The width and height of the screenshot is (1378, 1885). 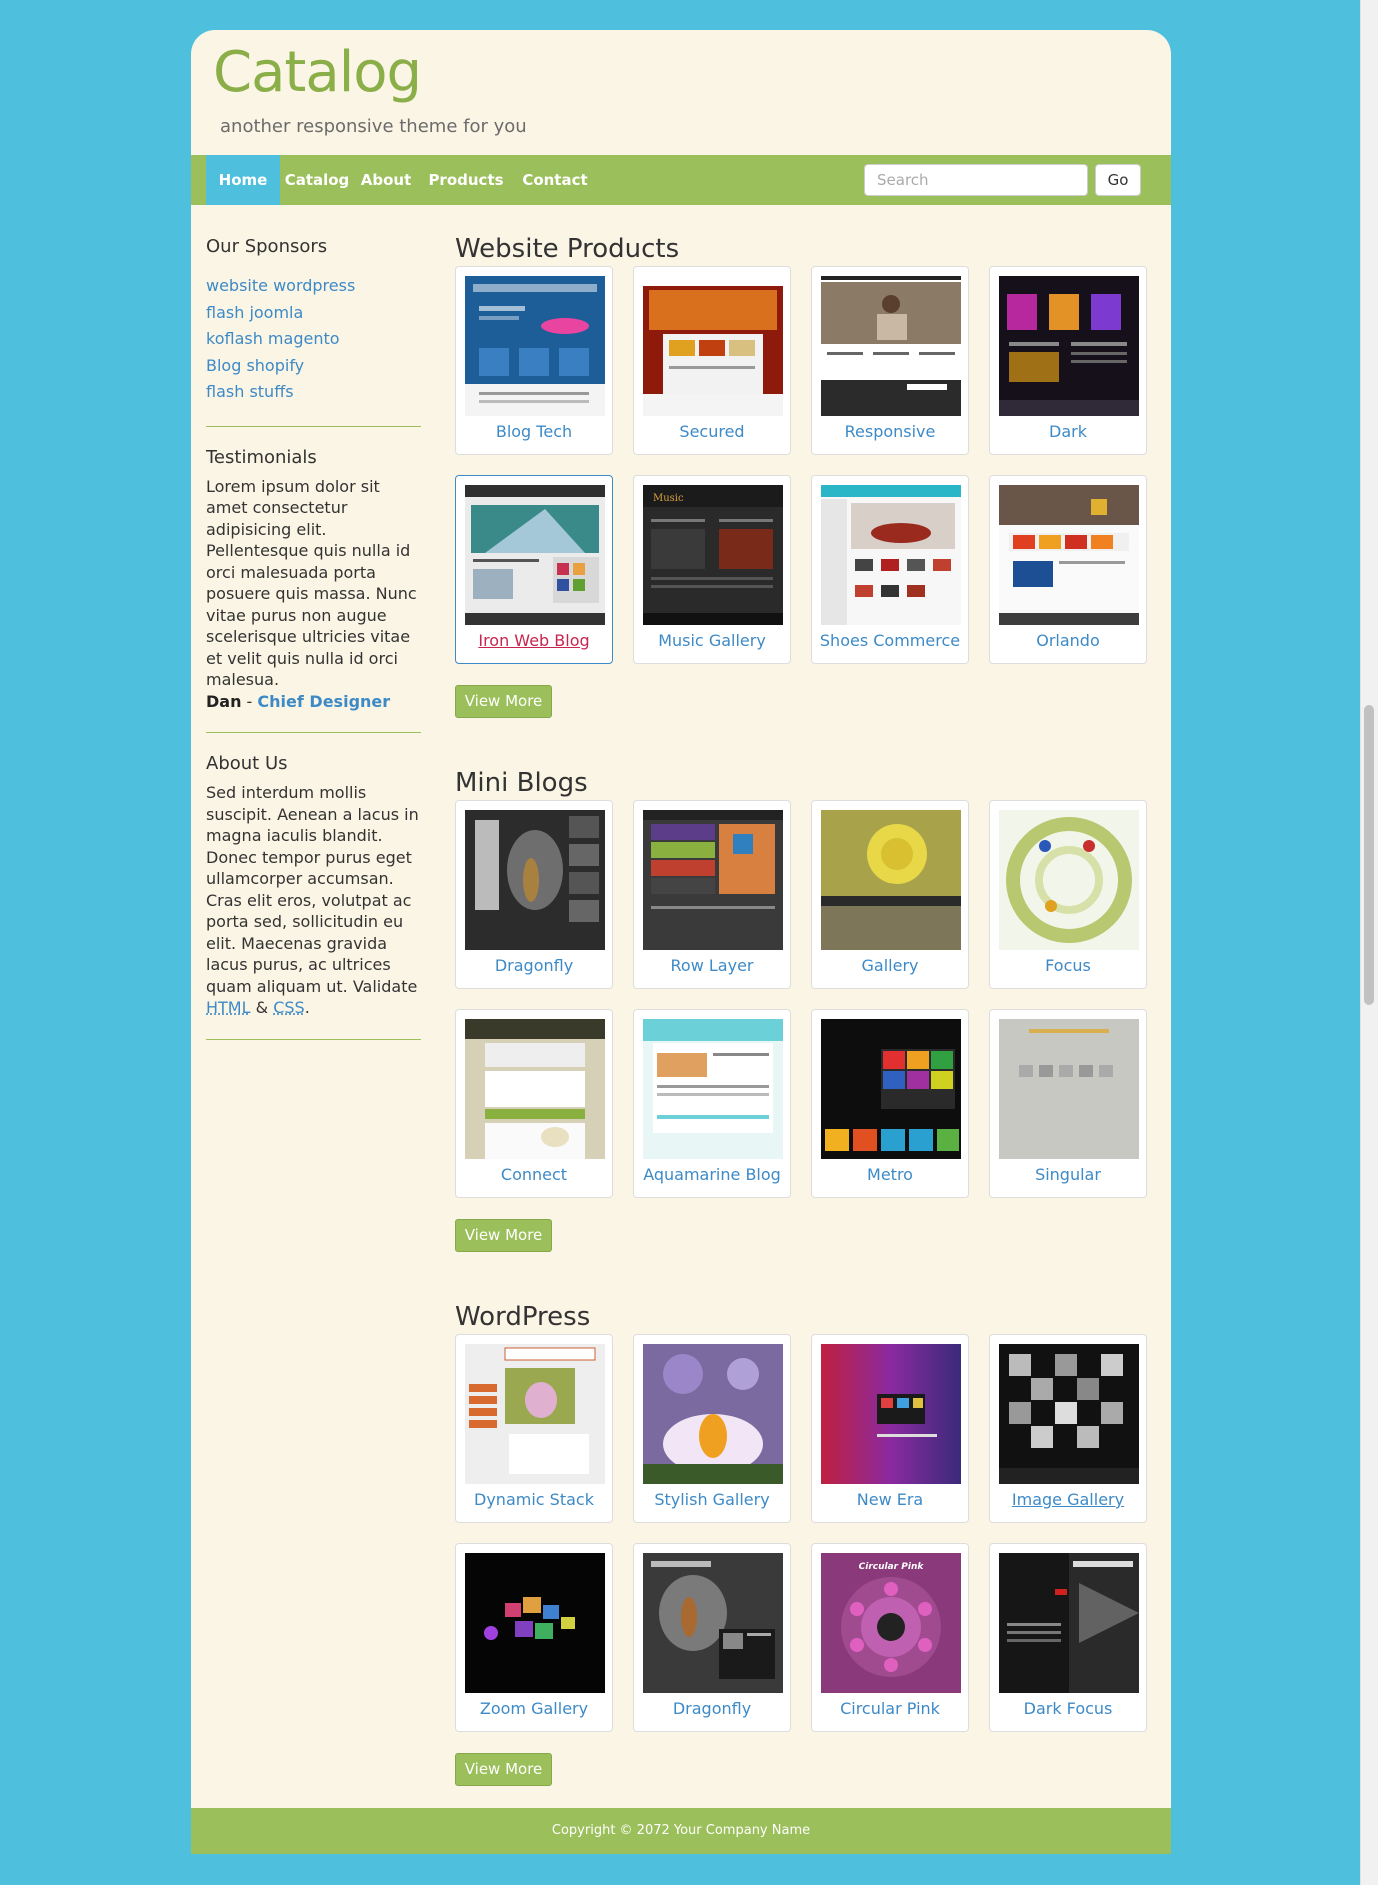 I want to click on product-caption: Dark, so click(x=1068, y=431).